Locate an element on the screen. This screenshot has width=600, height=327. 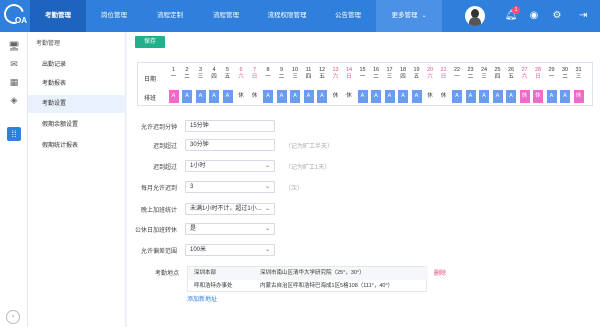
avatar is located at coordinates (475, 16).